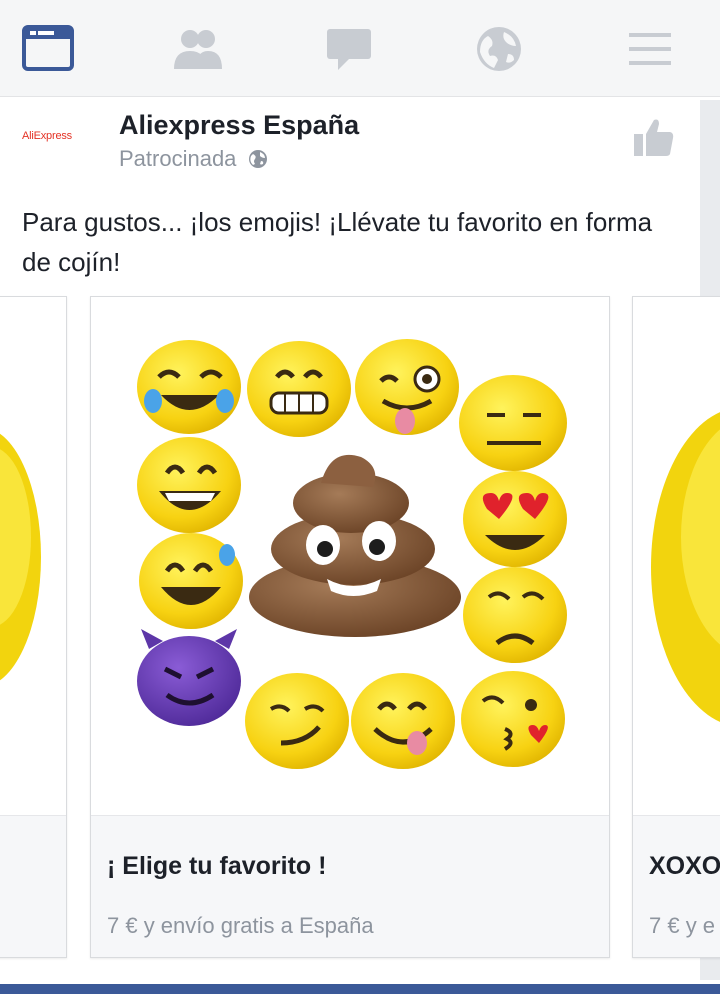  I want to click on thumbs-up-icon, so click(654, 137).